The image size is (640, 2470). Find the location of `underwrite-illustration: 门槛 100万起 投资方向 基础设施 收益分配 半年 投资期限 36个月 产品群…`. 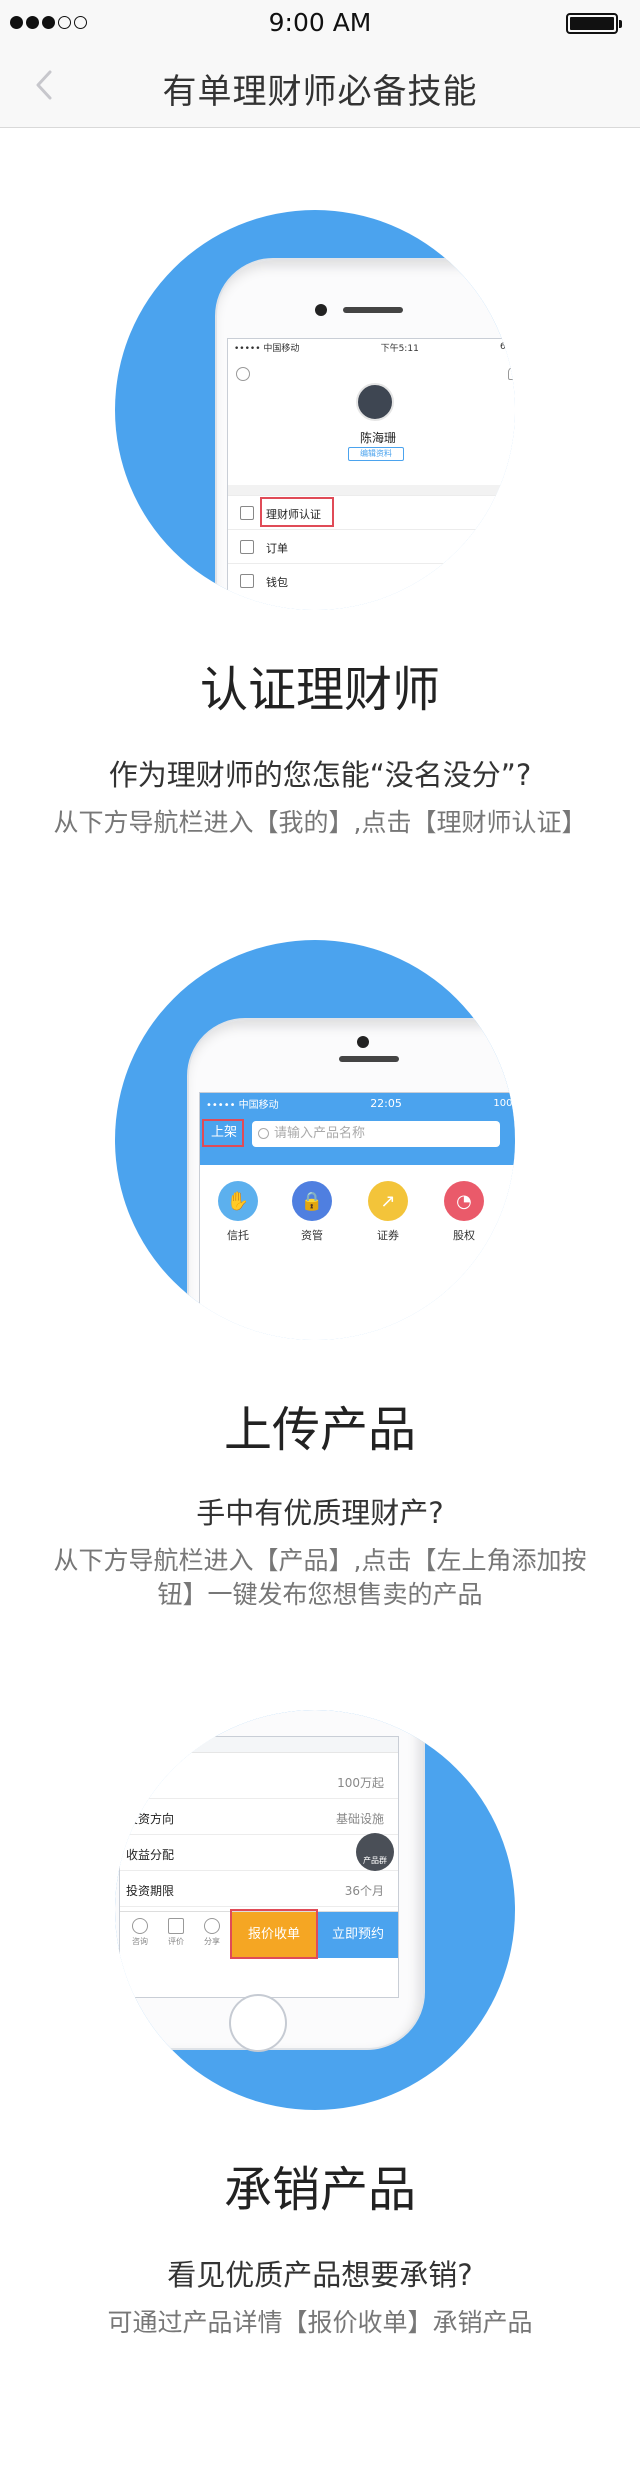

underwrite-illustration: 门槛 100万起 投资方向 基础设施 收益分配 半年 投资期限 36个月 产品群… is located at coordinates (315, 1910).